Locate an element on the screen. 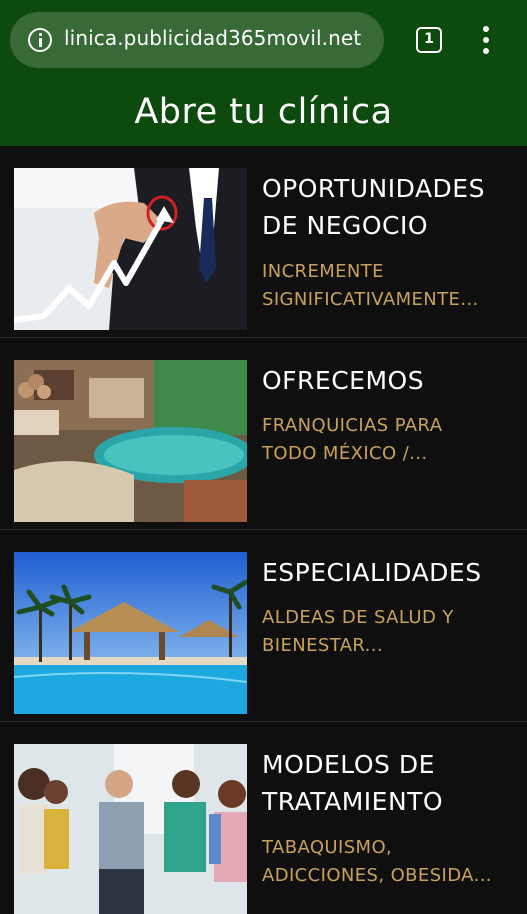 Image resolution: width=527 pixels, height=914 pixels. url-text: linica.publicidad365movil.net is located at coordinates (212, 38).